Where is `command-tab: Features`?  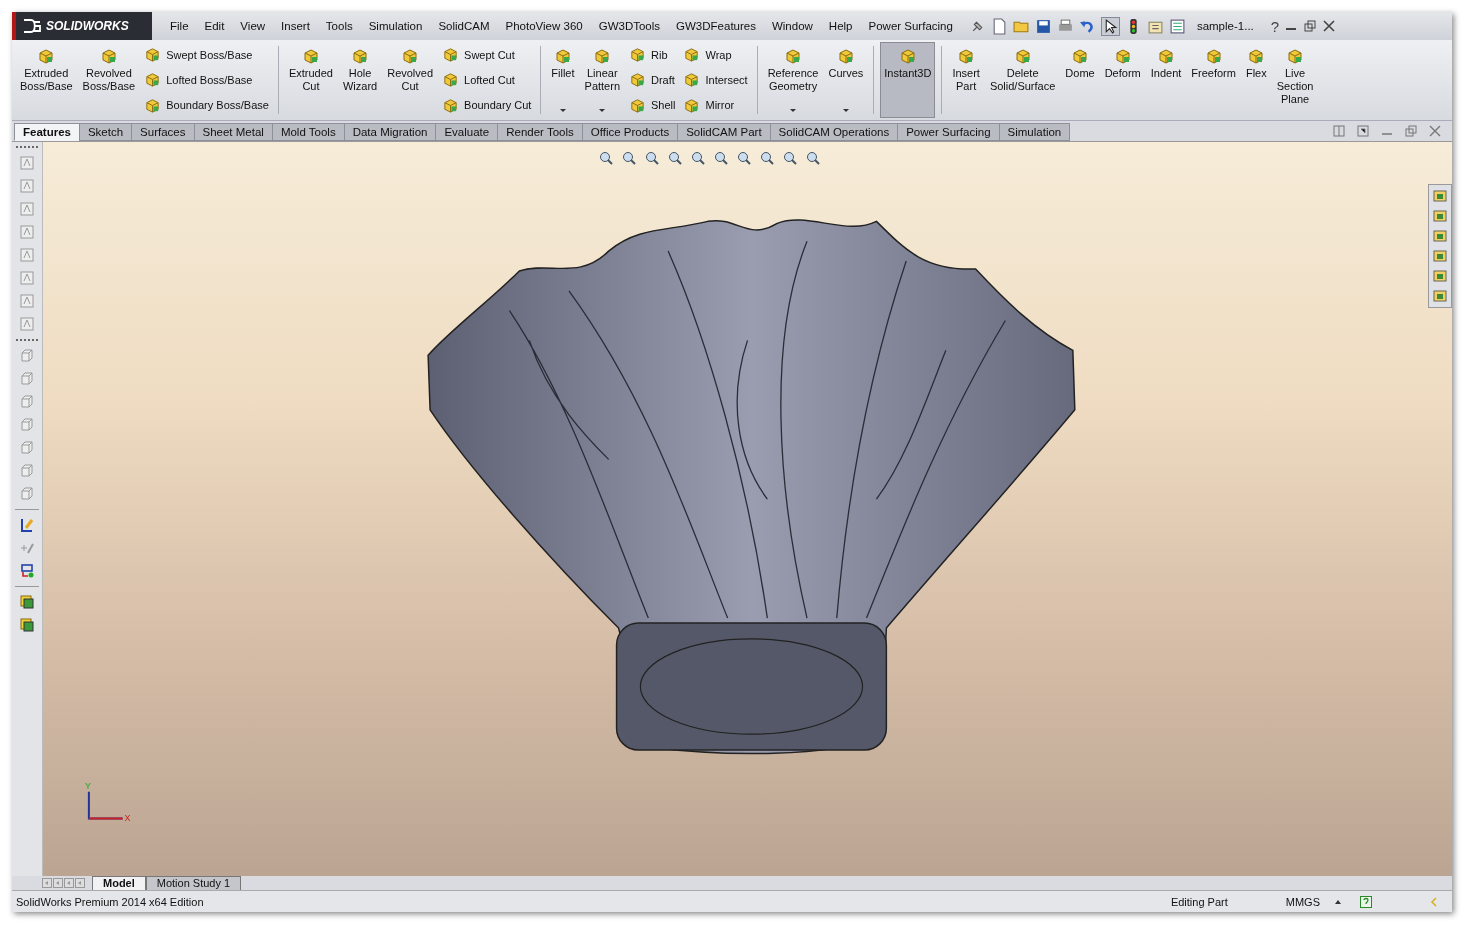 command-tab: Features is located at coordinates (47, 132).